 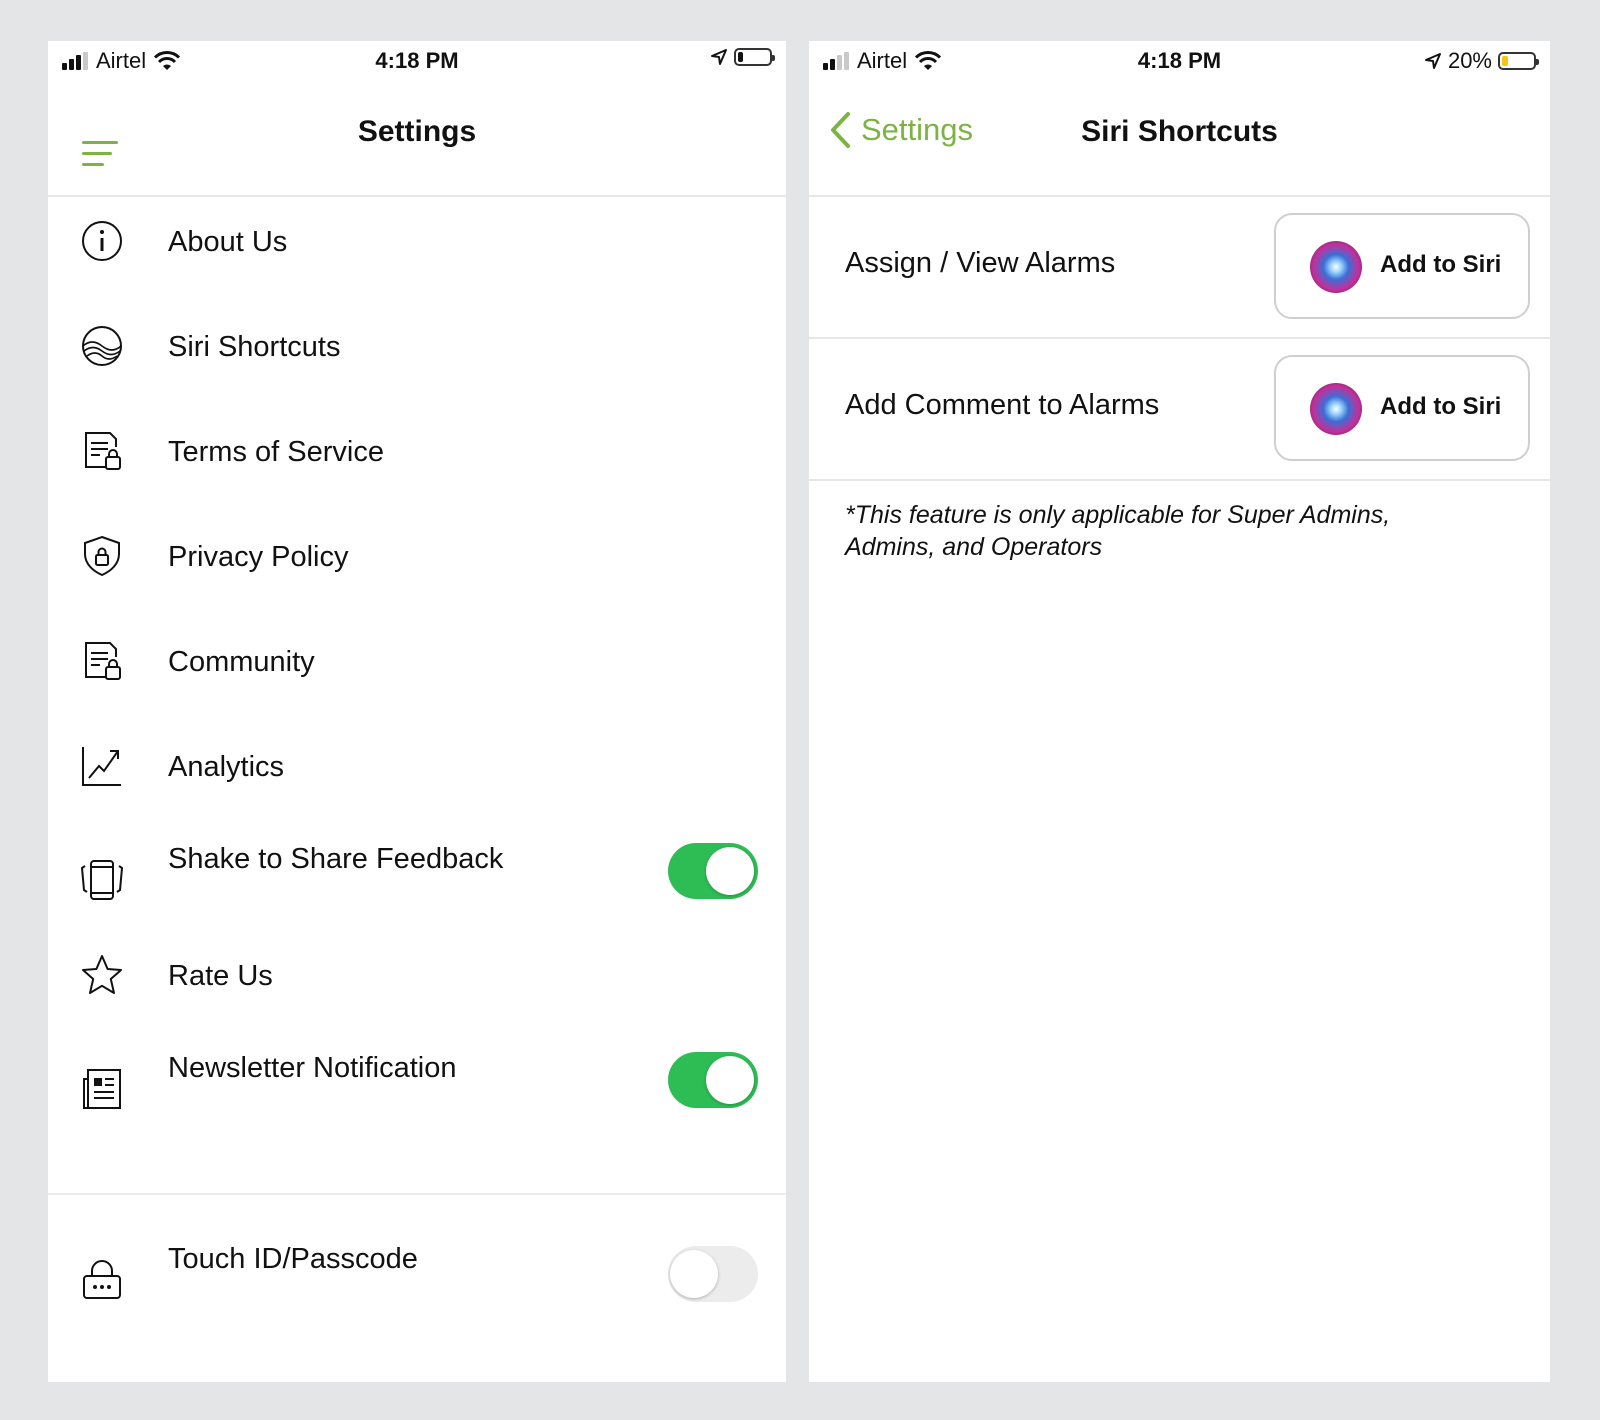 What do you see at coordinates (254, 347) in the screenshot?
I see `menu-item-label: Siri Shortcuts` at bounding box center [254, 347].